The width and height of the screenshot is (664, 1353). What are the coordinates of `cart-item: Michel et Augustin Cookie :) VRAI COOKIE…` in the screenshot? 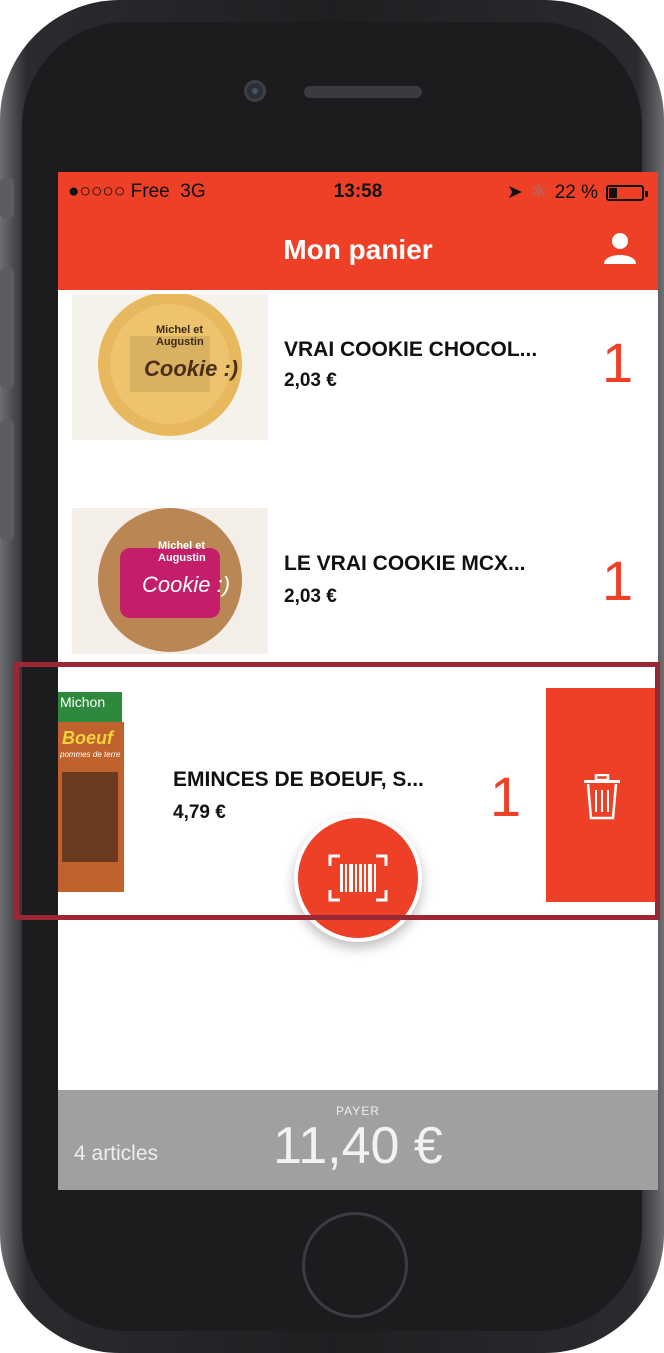 It's located at (358, 381).